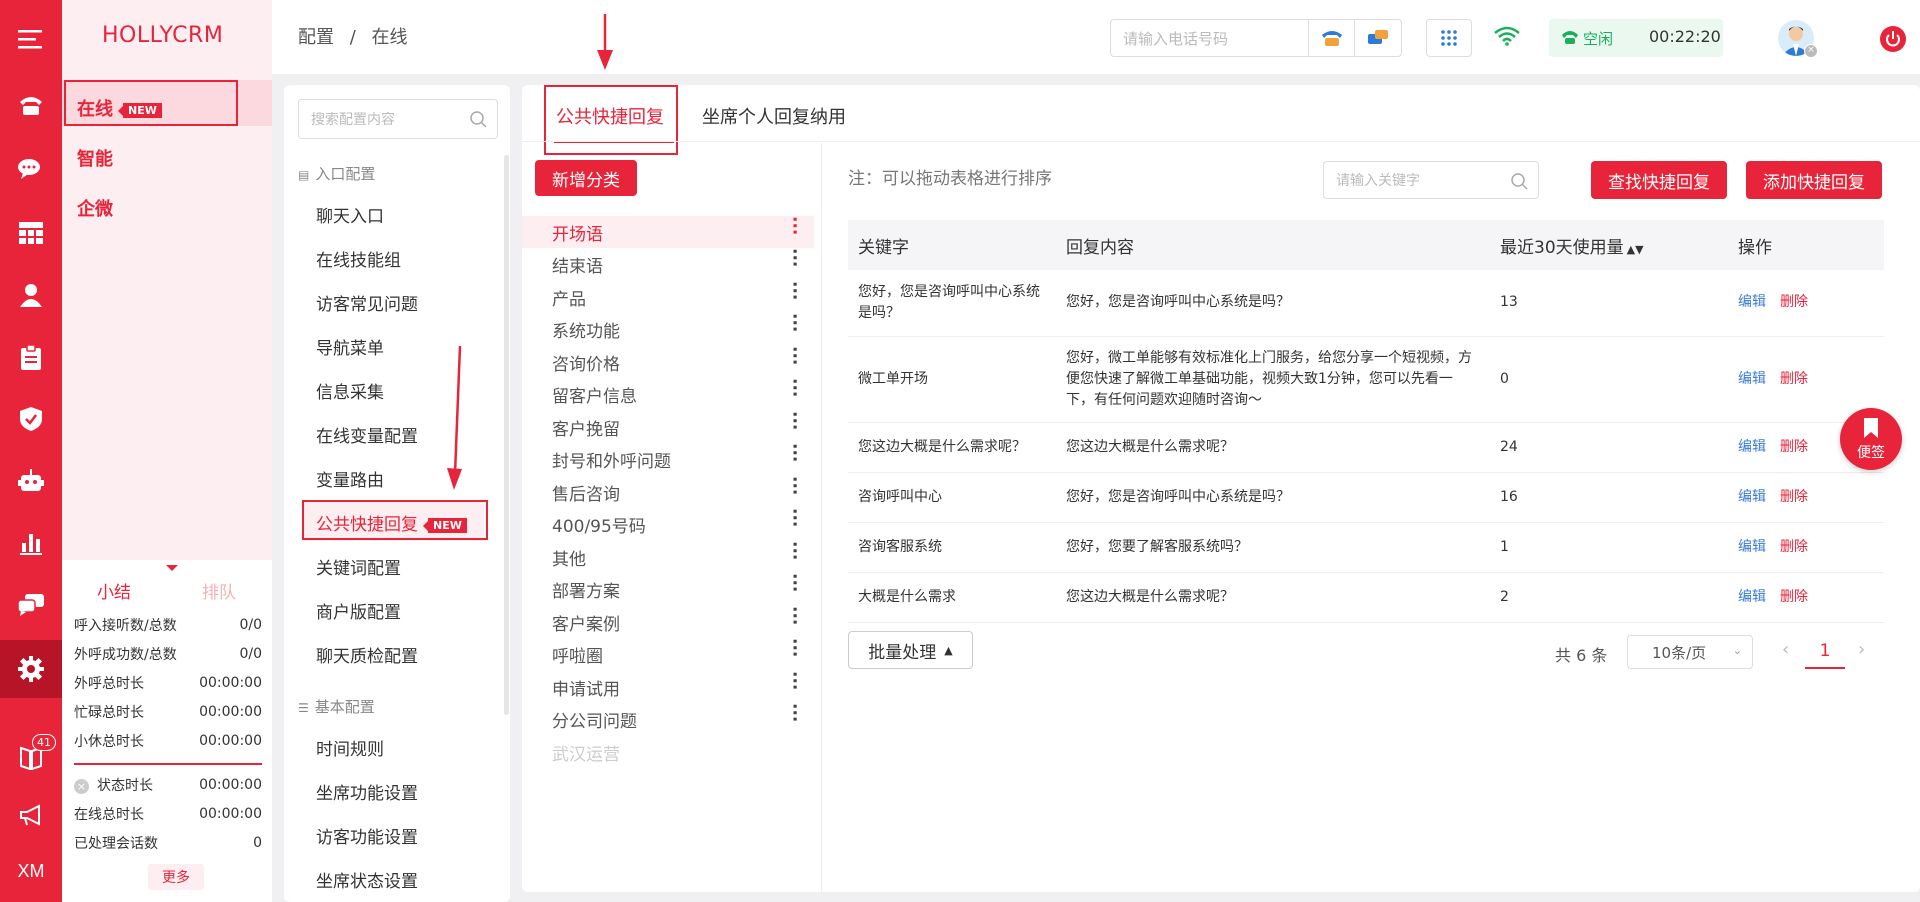 This screenshot has width=1920, height=902. Describe the element at coordinates (31, 815) in the screenshot. I see `megaphone-icon` at that location.